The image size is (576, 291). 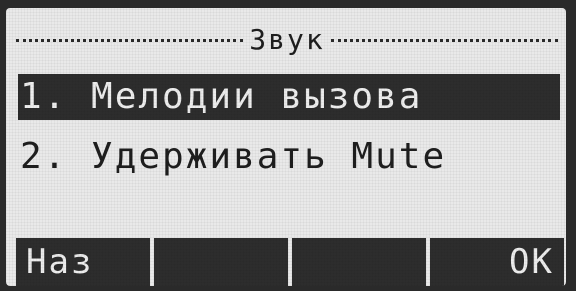 I want to click on screen-header: Звук, so click(x=287, y=40).